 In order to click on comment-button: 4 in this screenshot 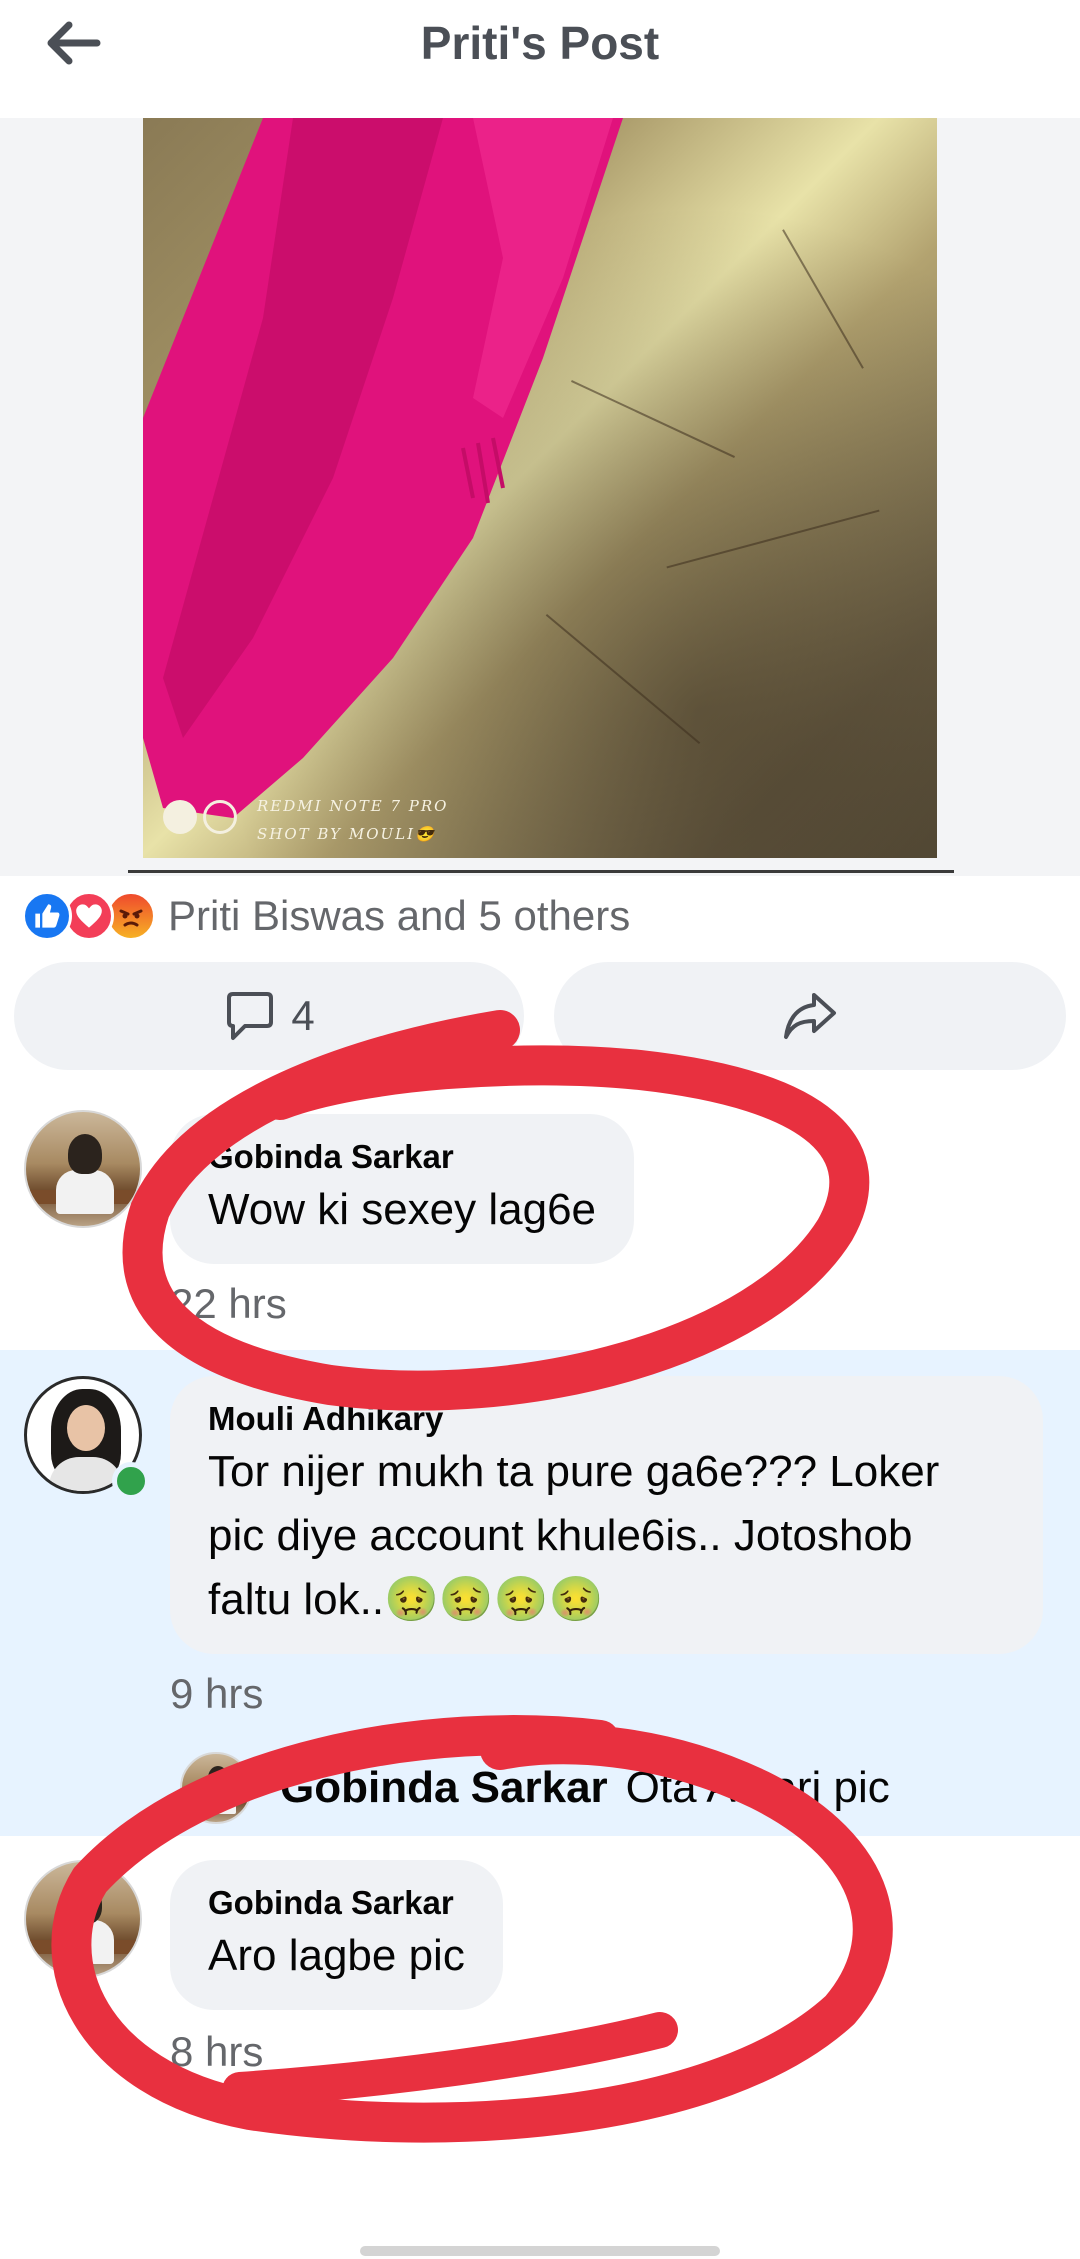, I will do `click(269, 1016)`.